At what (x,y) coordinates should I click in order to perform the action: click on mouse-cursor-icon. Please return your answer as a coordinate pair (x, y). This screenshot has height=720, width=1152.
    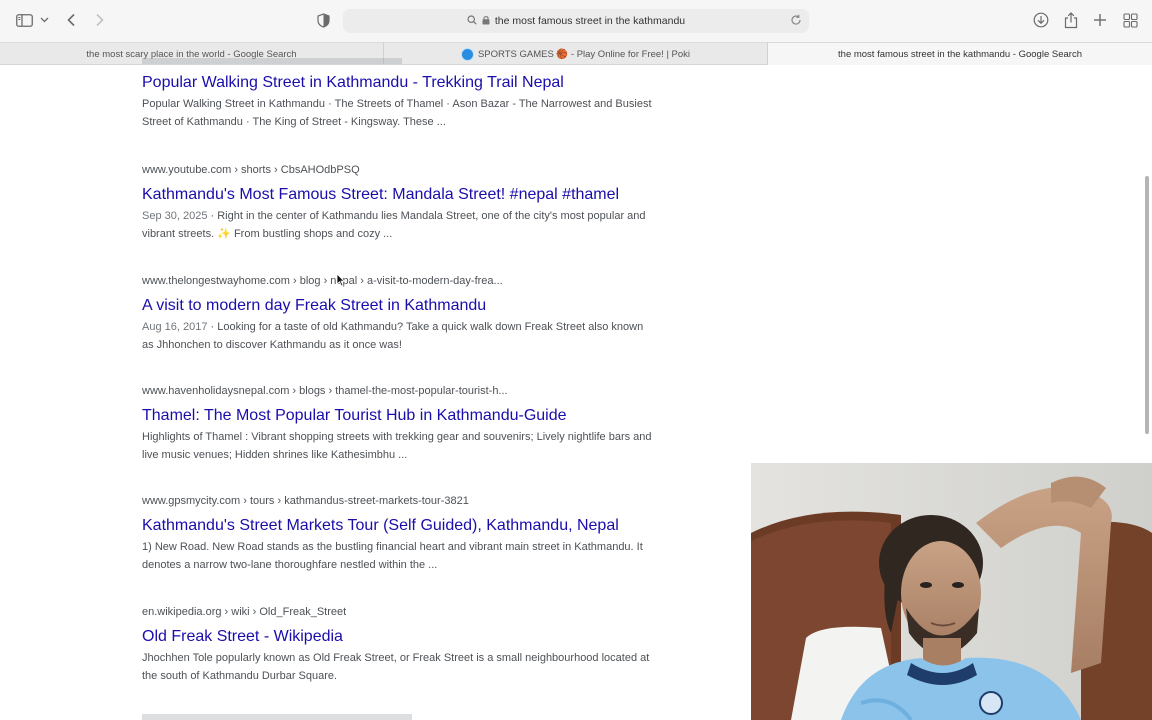
    Looking at the image, I should click on (341, 282).